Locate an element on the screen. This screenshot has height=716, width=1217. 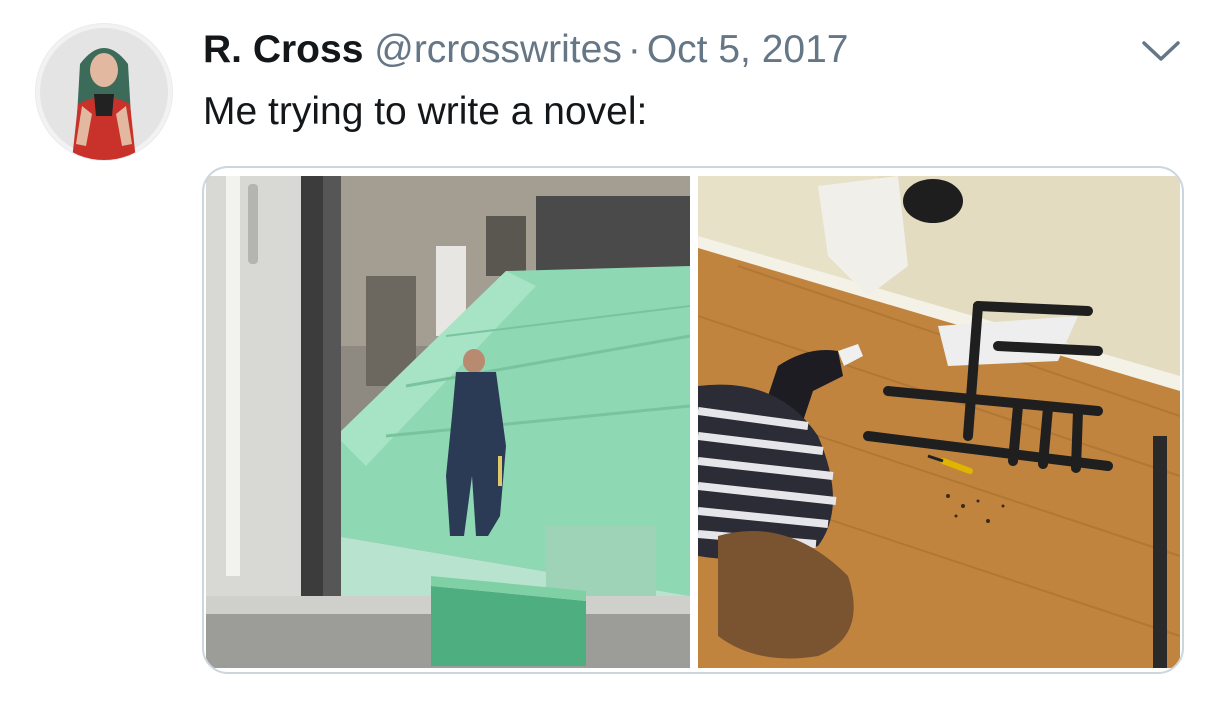
tweet-header: R. Cross @rcrosswrites · Oct 5, 2017 is located at coordinates (525, 50).